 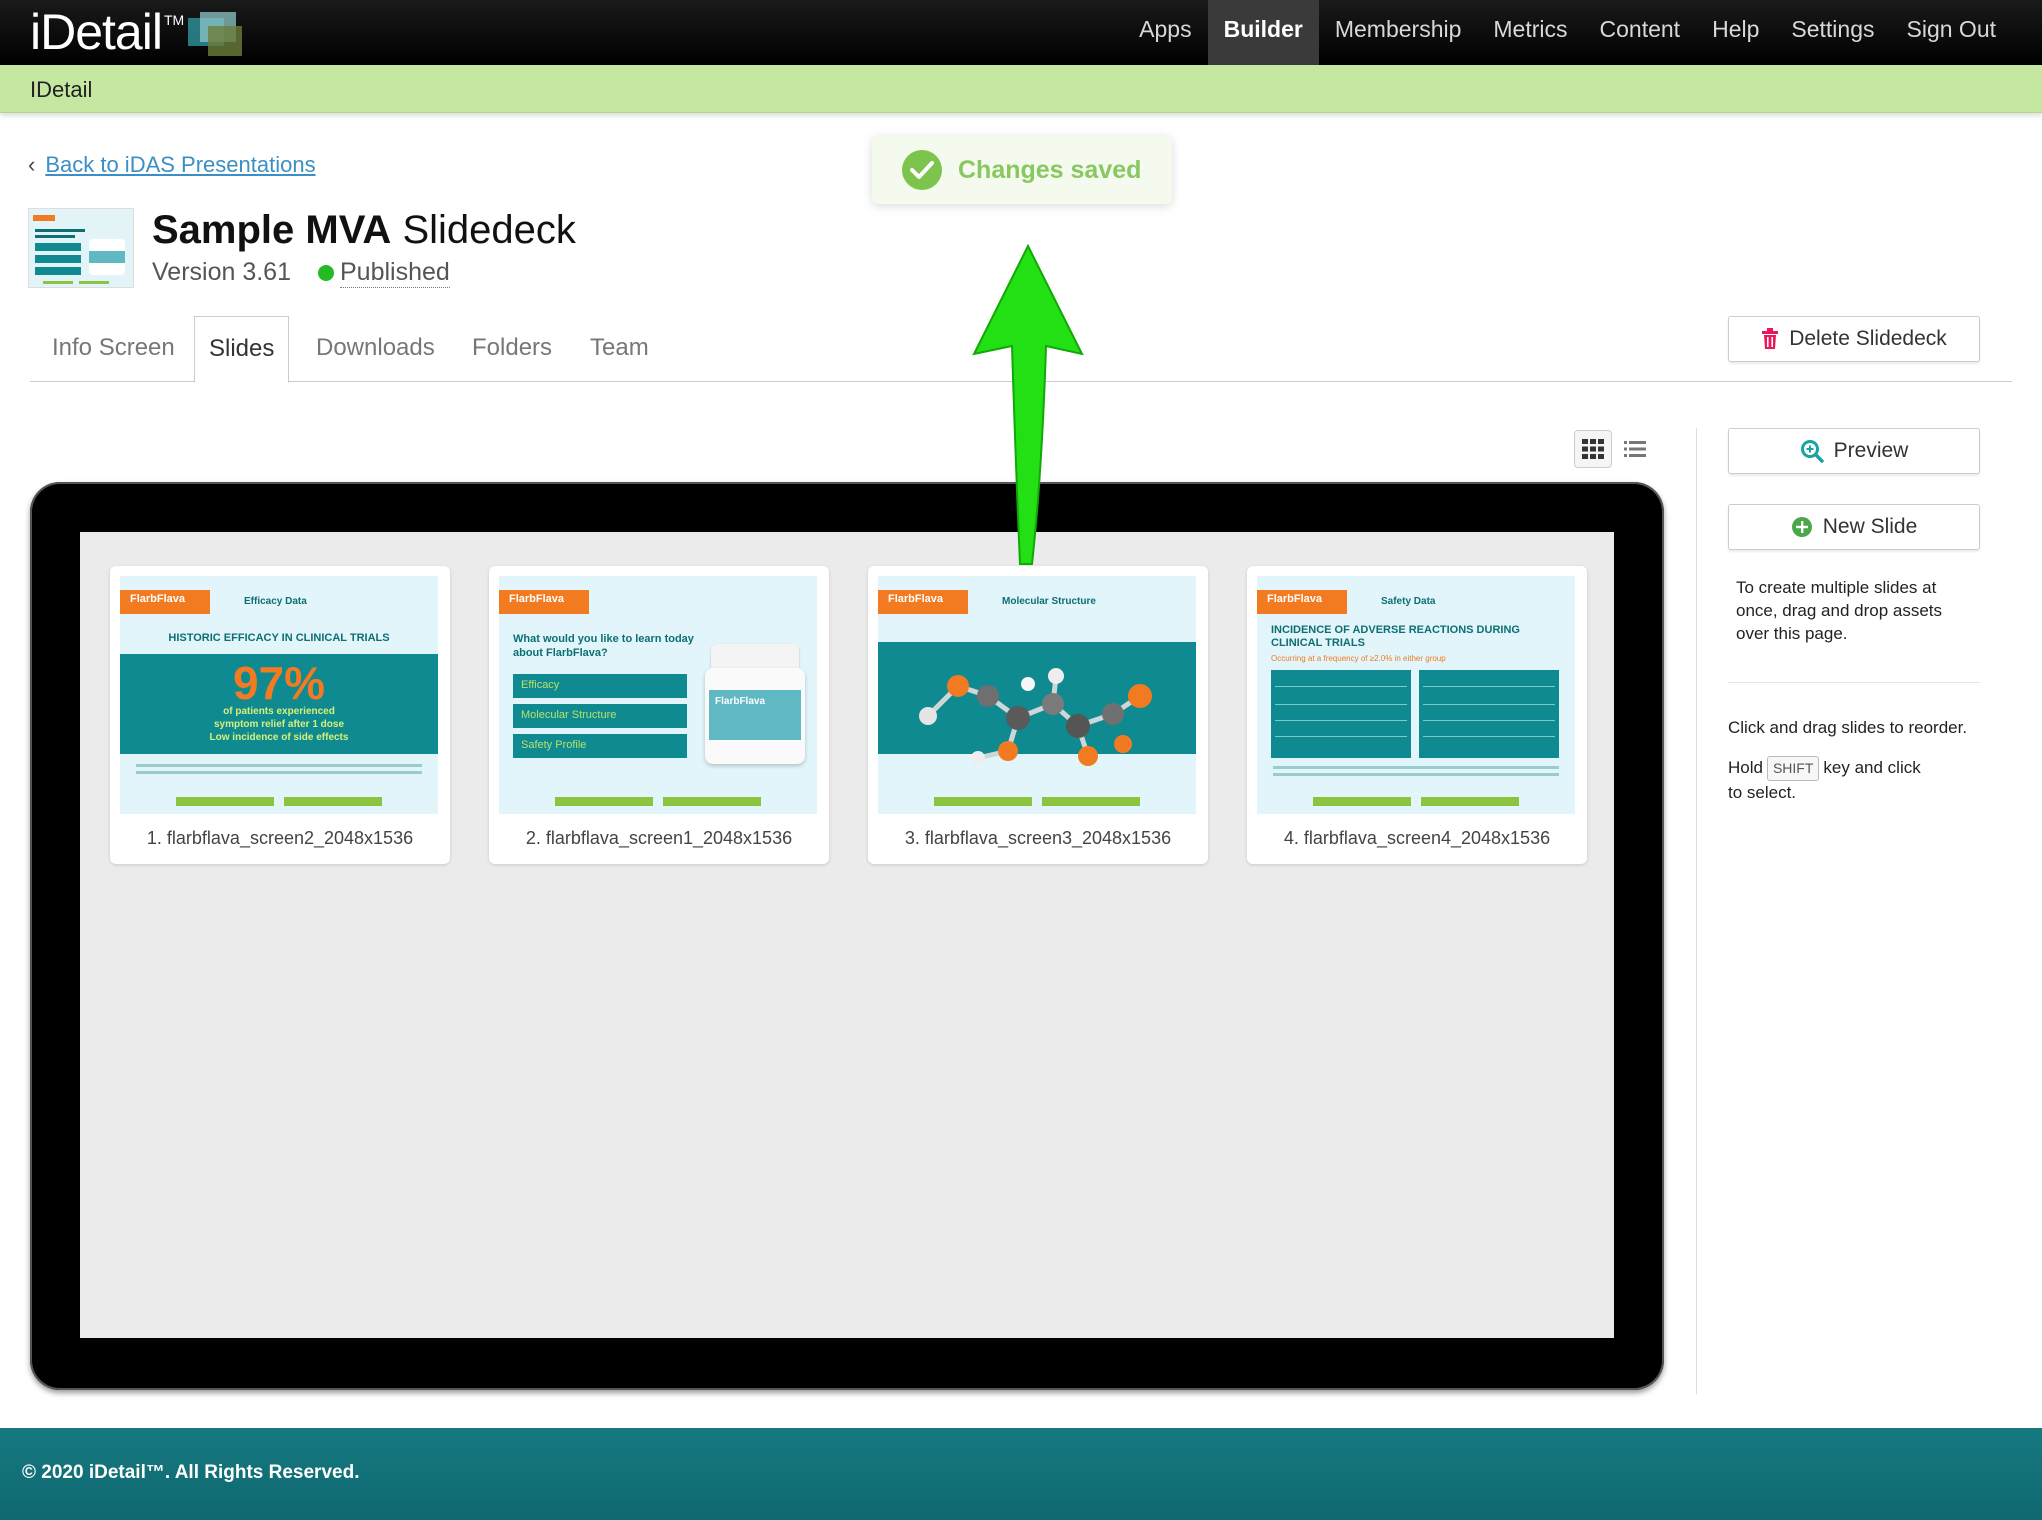 What do you see at coordinates (275, 601) in the screenshot?
I see `slide-section-label: Efficacy Data` at bounding box center [275, 601].